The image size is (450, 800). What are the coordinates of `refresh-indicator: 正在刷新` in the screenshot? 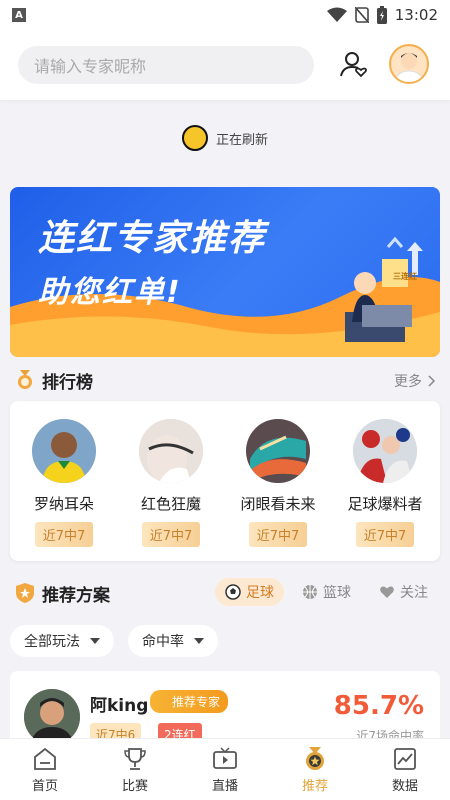 It's located at (225, 138).